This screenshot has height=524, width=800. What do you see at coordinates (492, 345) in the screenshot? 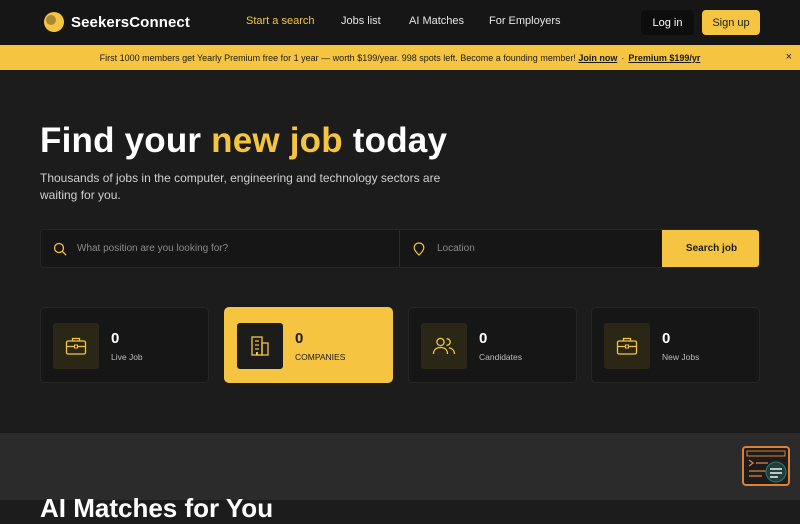
I see `stat-card-candidates: 0 Candidates` at bounding box center [492, 345].